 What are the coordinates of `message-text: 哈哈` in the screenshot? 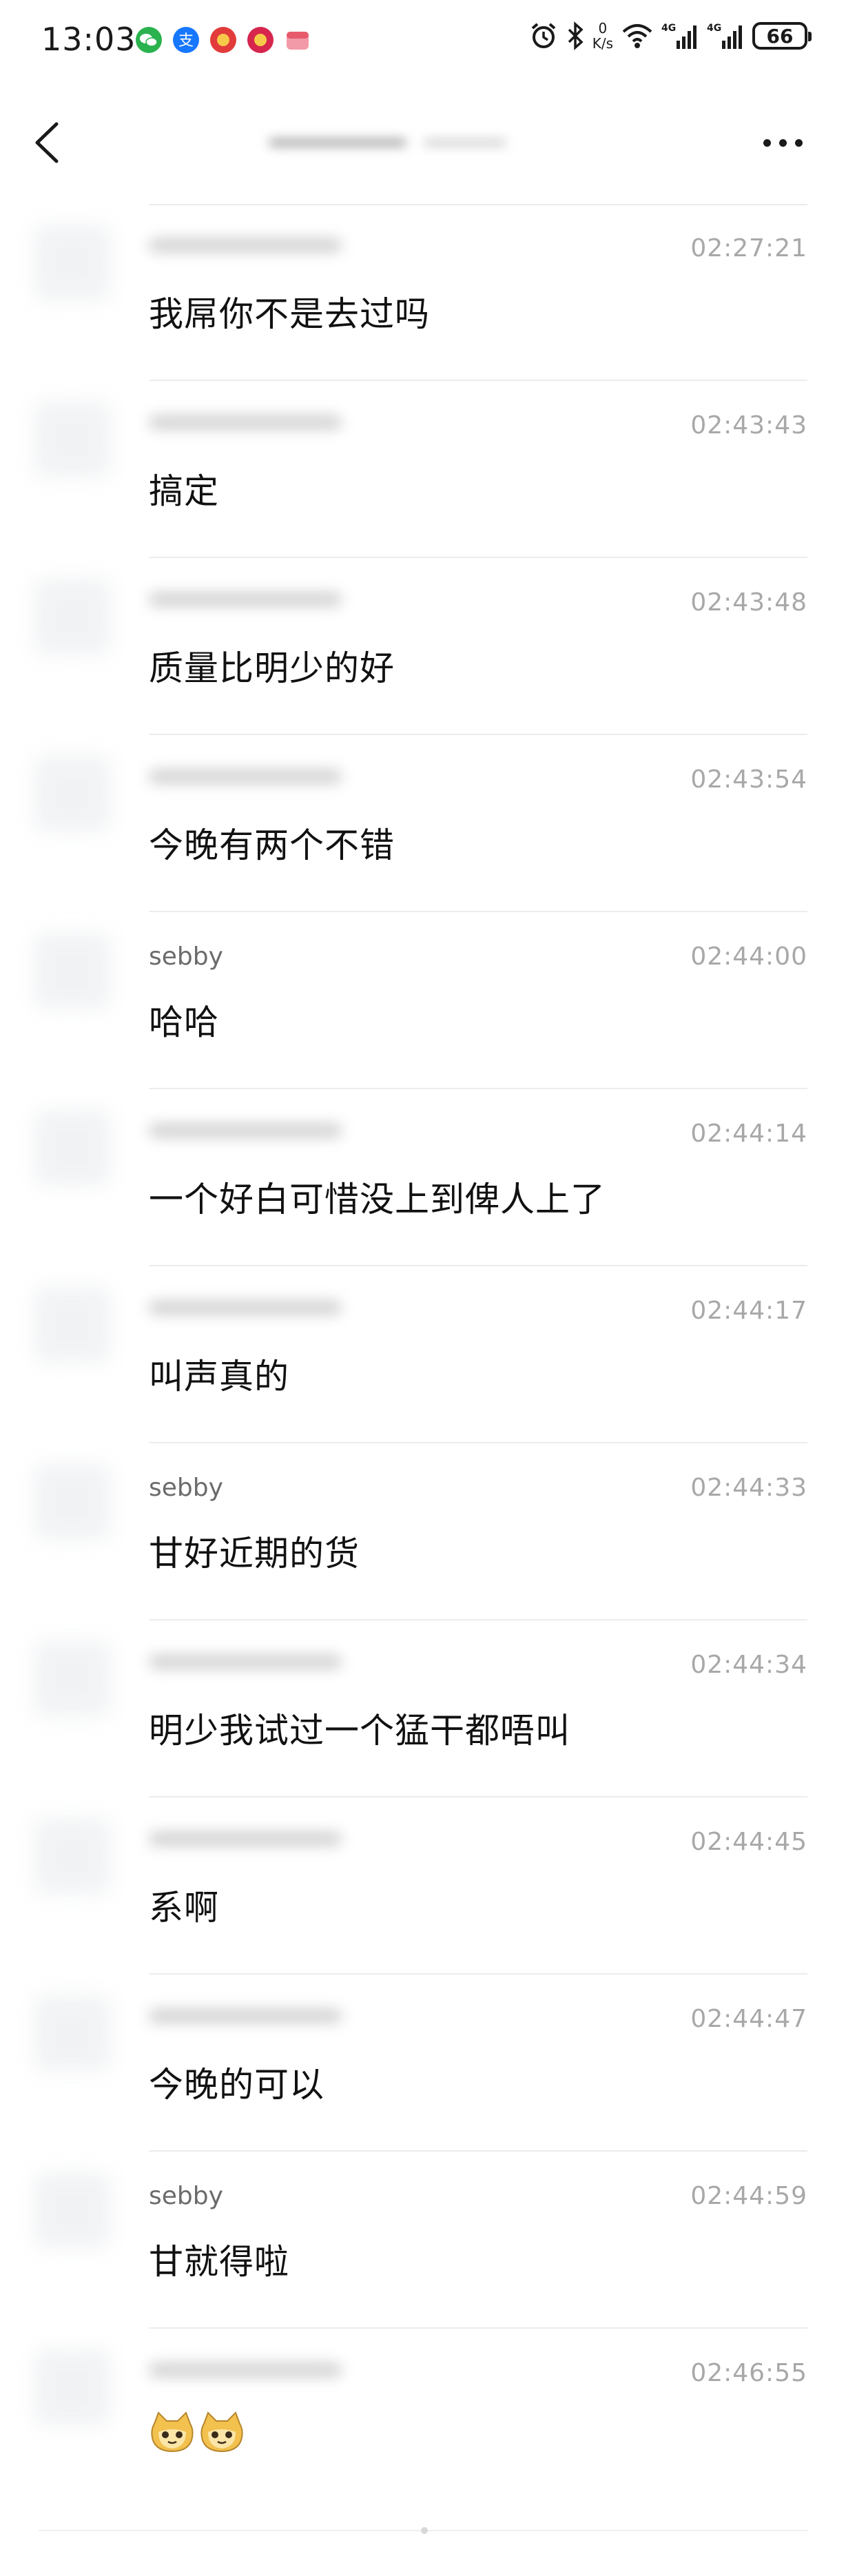 It's located at (184, 1022).